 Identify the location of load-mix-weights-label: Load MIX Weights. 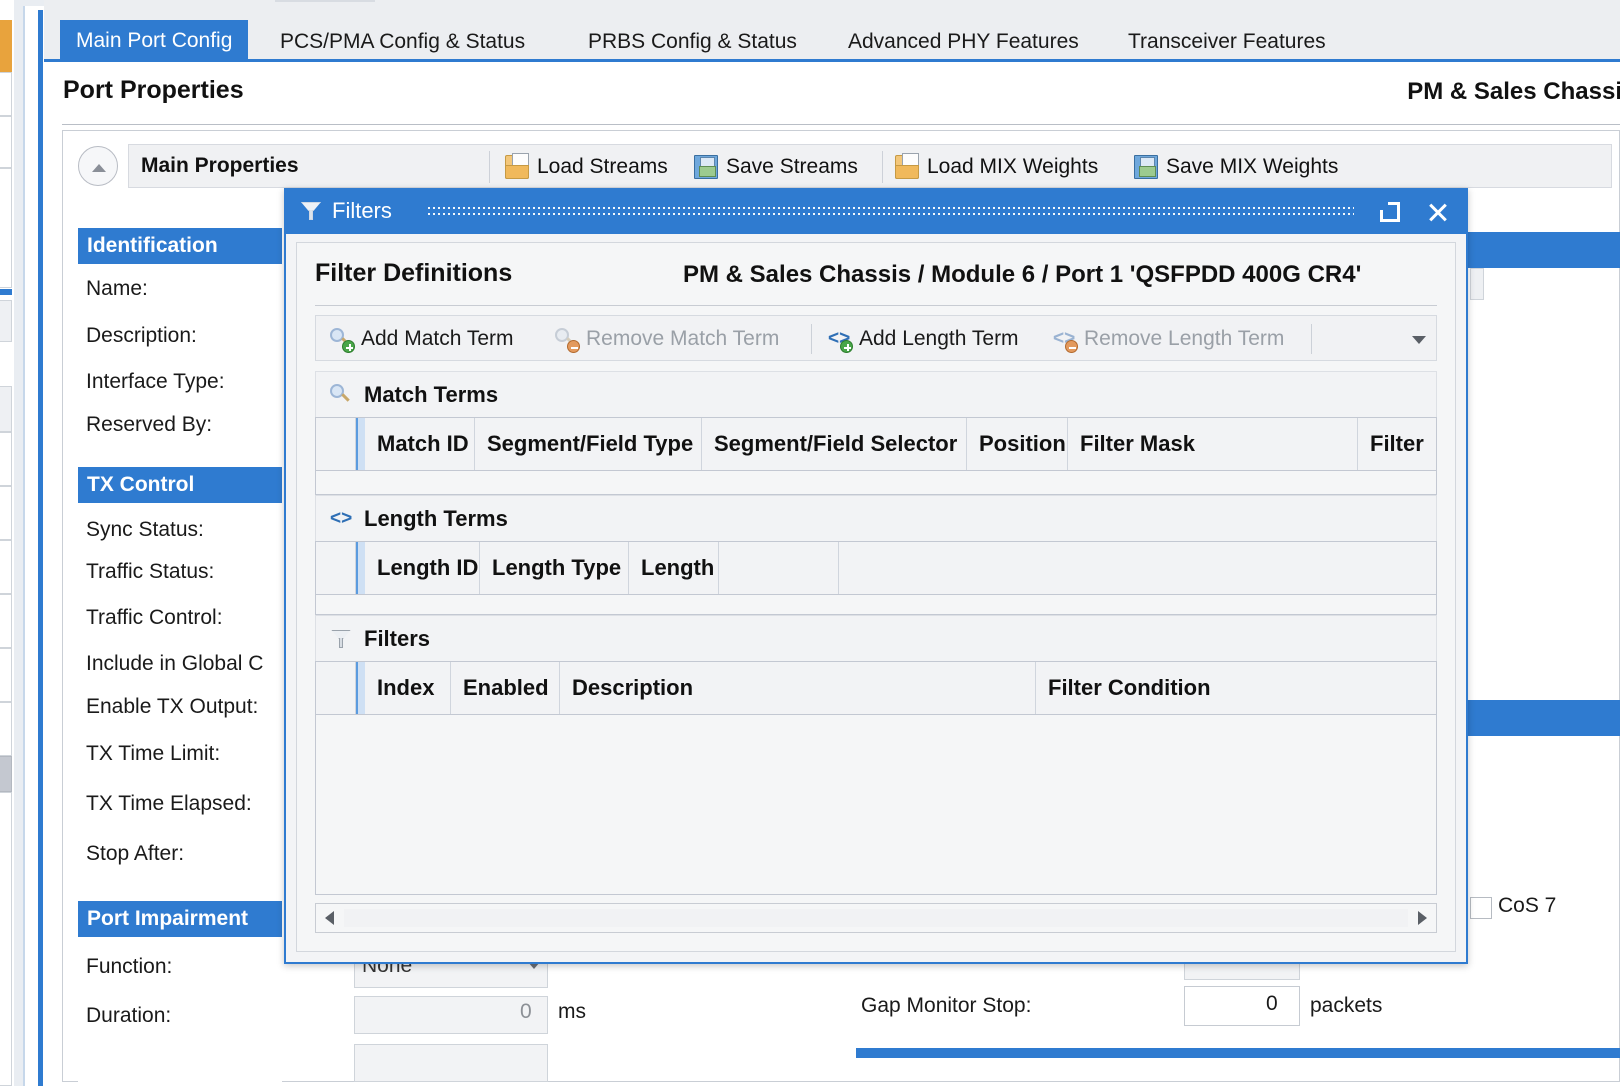
(1013, 166).